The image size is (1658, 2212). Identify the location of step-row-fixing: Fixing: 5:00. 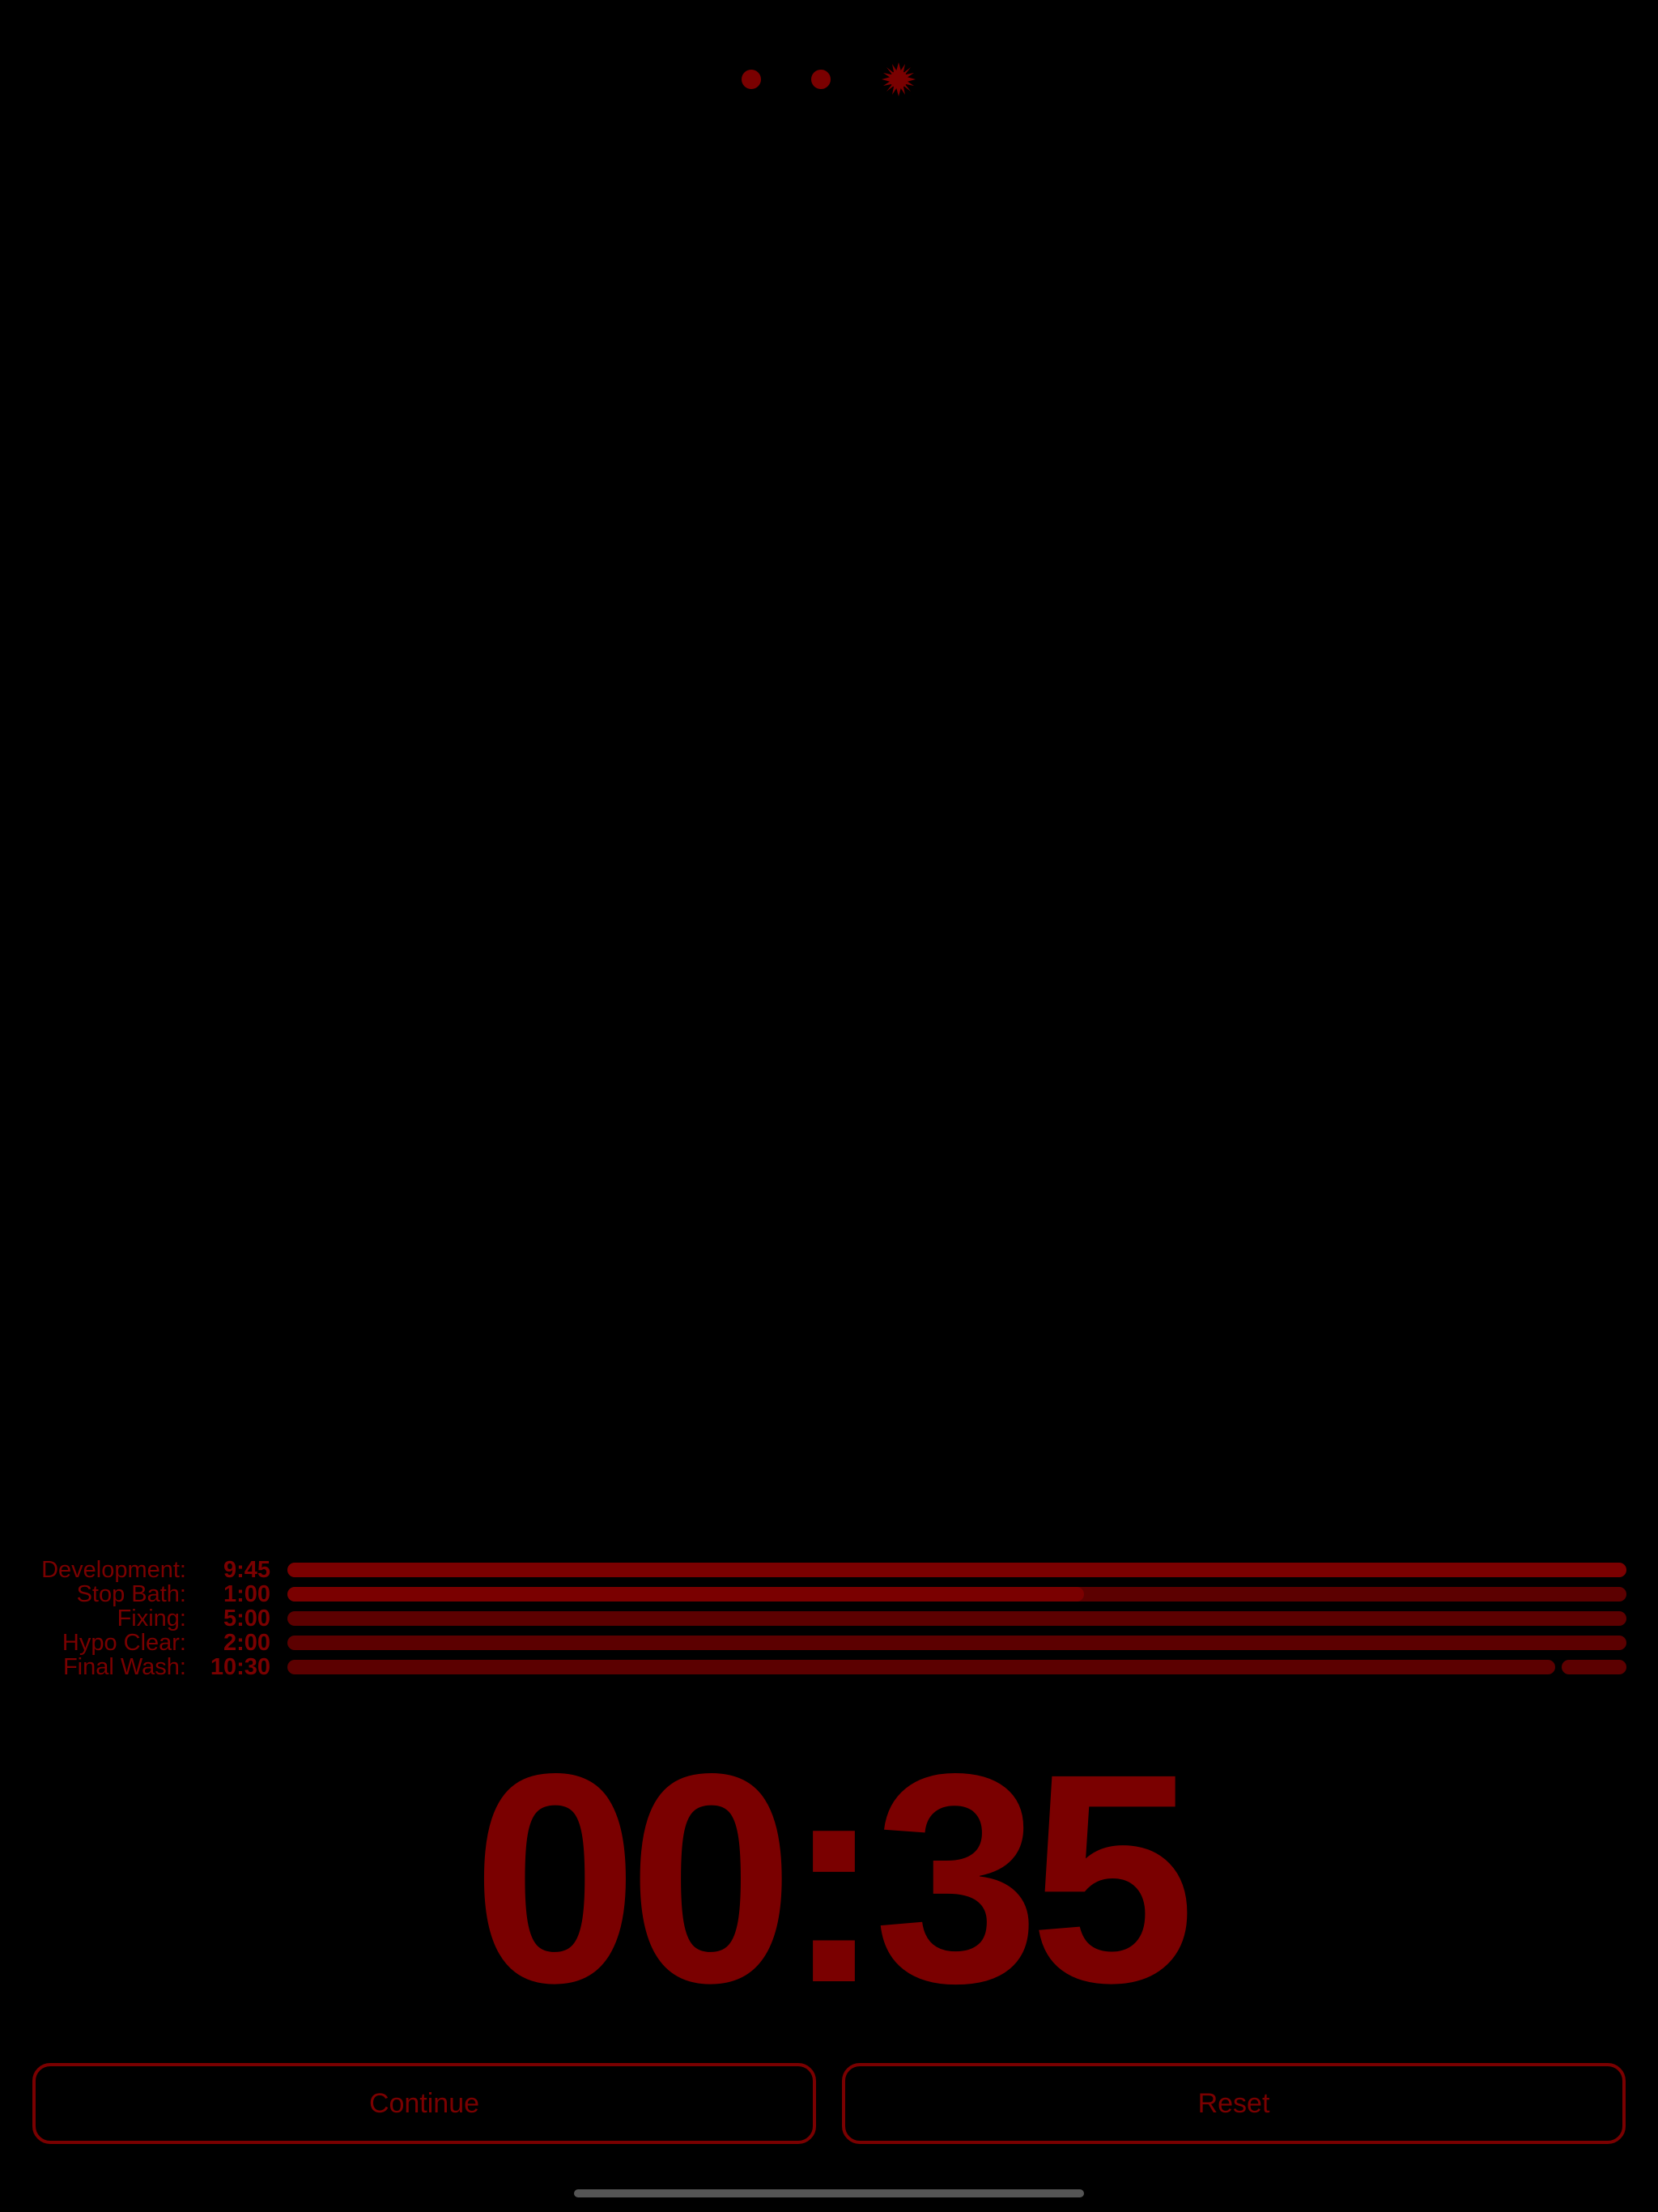
(829, 1619).